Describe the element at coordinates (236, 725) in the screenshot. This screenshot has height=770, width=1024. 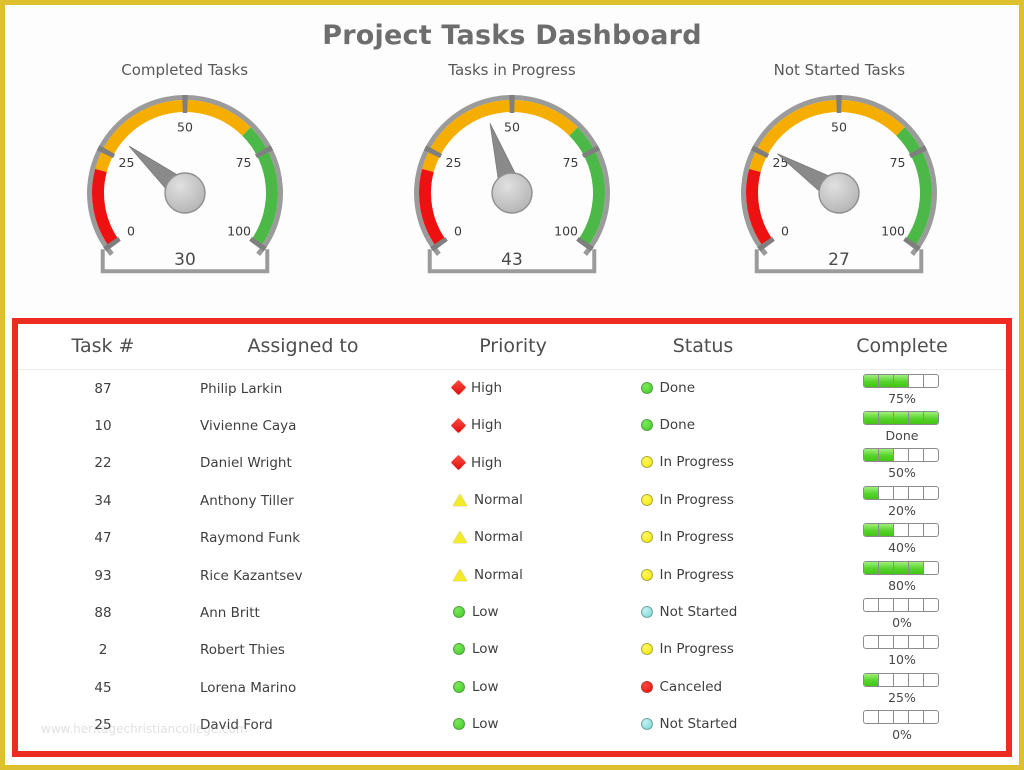
I see `assignee-name: David Ford` at that location.